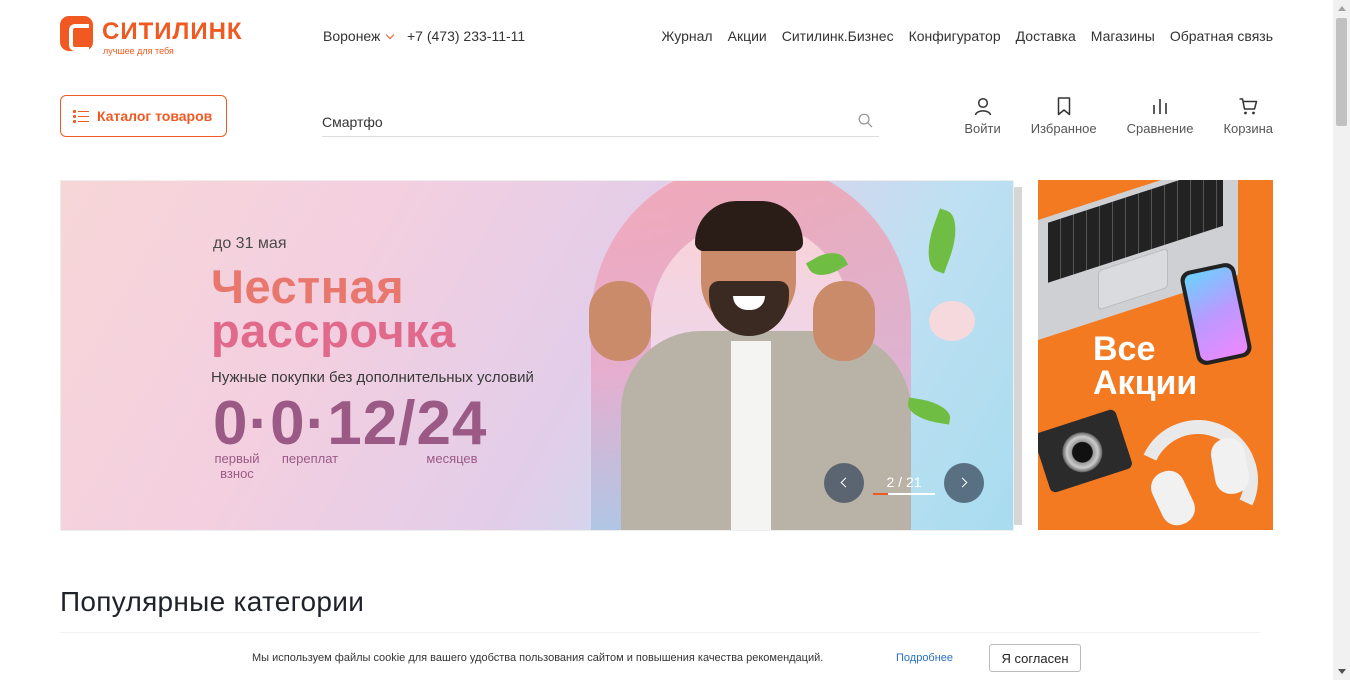 This screenshot has width=1350, height=680. I want to click on favorites-label: Избранное, so click(1063, 128).